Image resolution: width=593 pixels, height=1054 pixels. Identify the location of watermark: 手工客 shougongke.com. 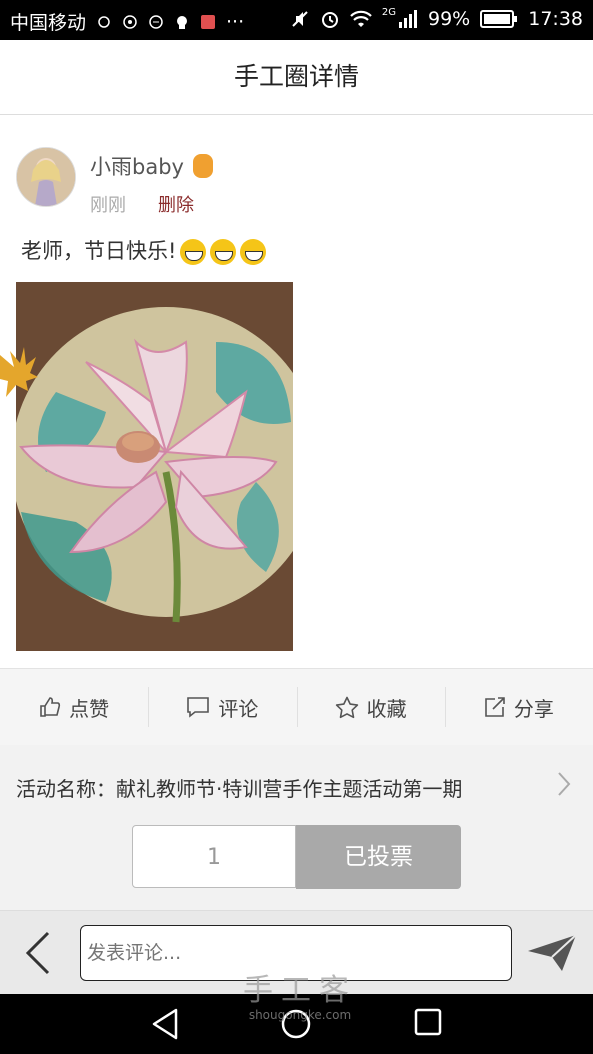
(300, 998).